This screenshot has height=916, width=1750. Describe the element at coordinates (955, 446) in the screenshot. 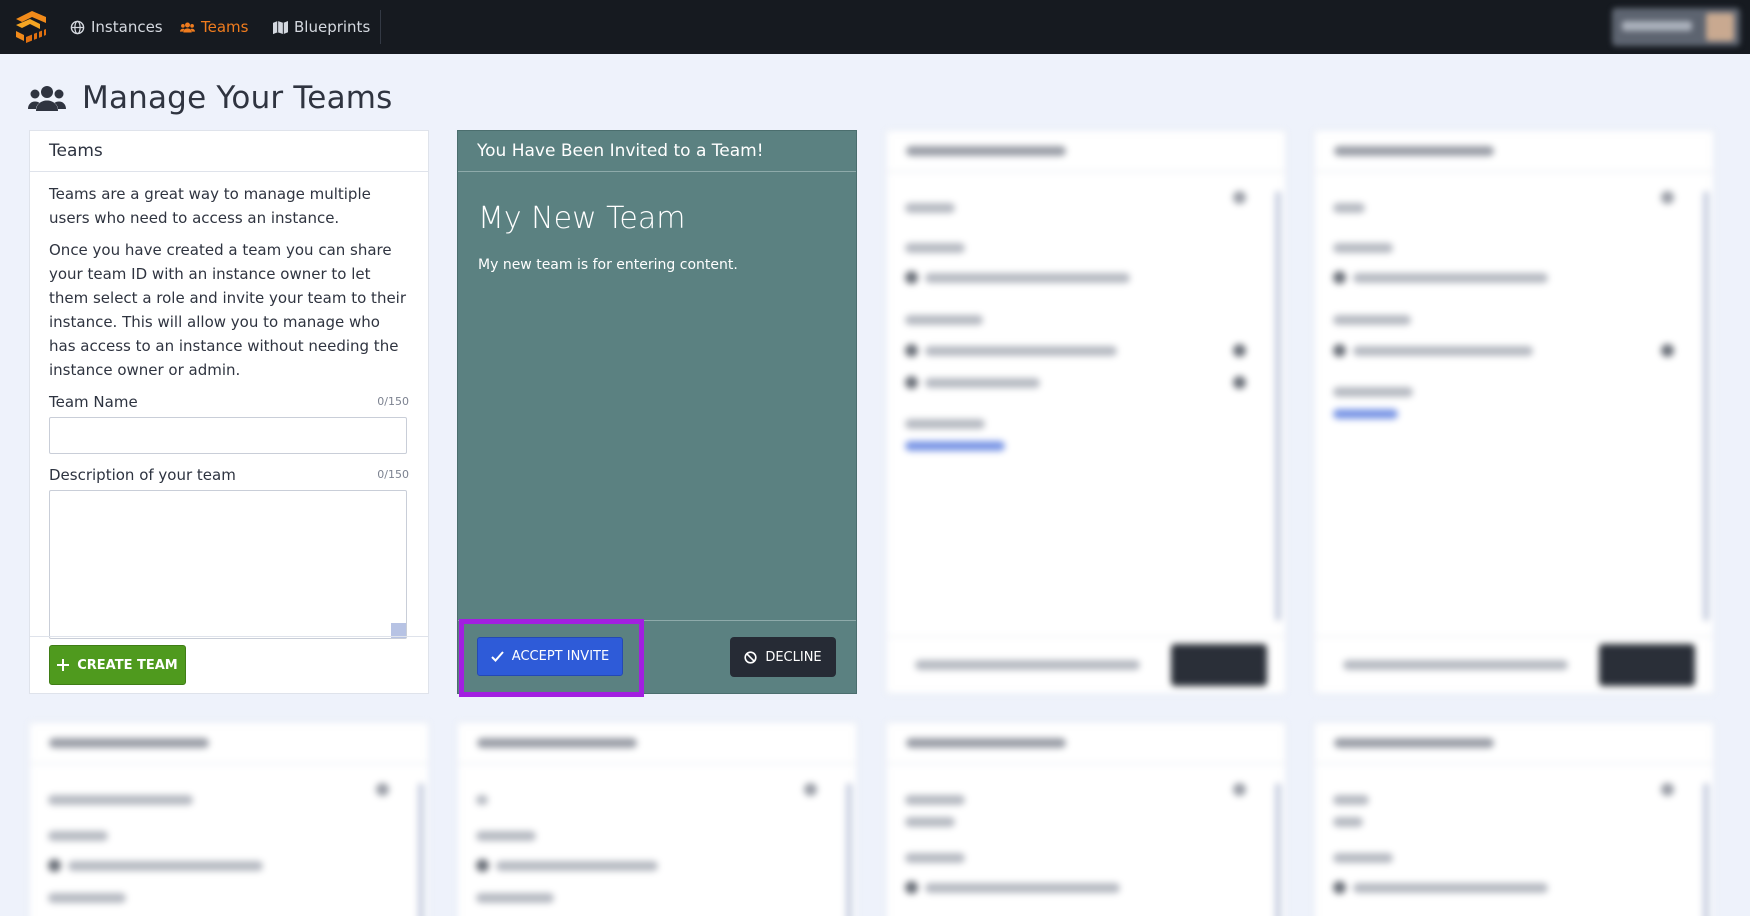

I see `blurred-link` at that location.